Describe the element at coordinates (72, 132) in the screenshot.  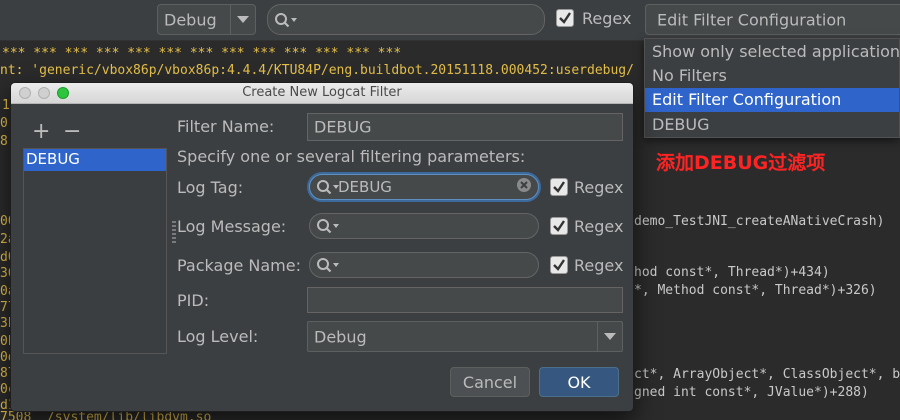
I see `remove-filter-button: −` at that location.